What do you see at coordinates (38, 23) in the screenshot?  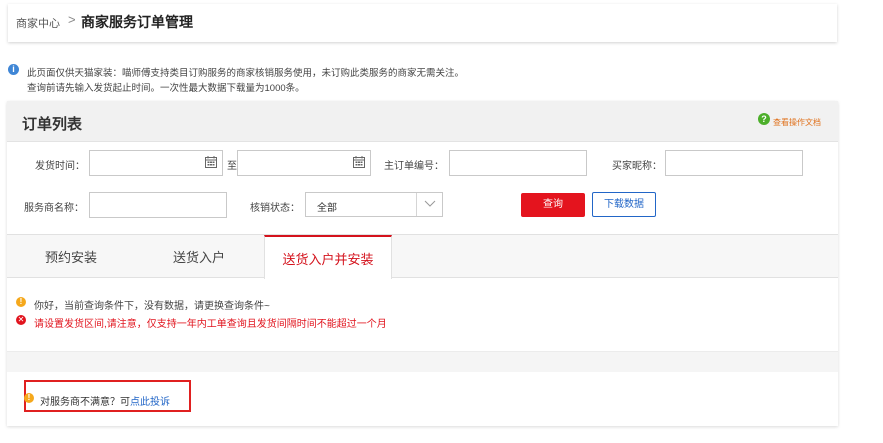 I see `breadcrumb-home: 商家中心` at bounding box center [38, 23].